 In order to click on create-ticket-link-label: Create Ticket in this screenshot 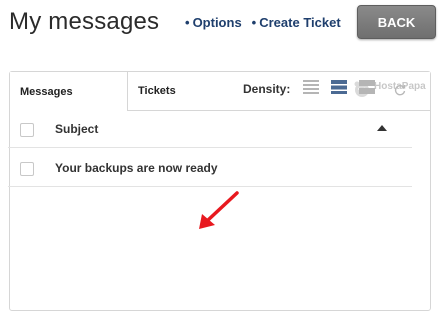, I will do `click(300, 22)`.